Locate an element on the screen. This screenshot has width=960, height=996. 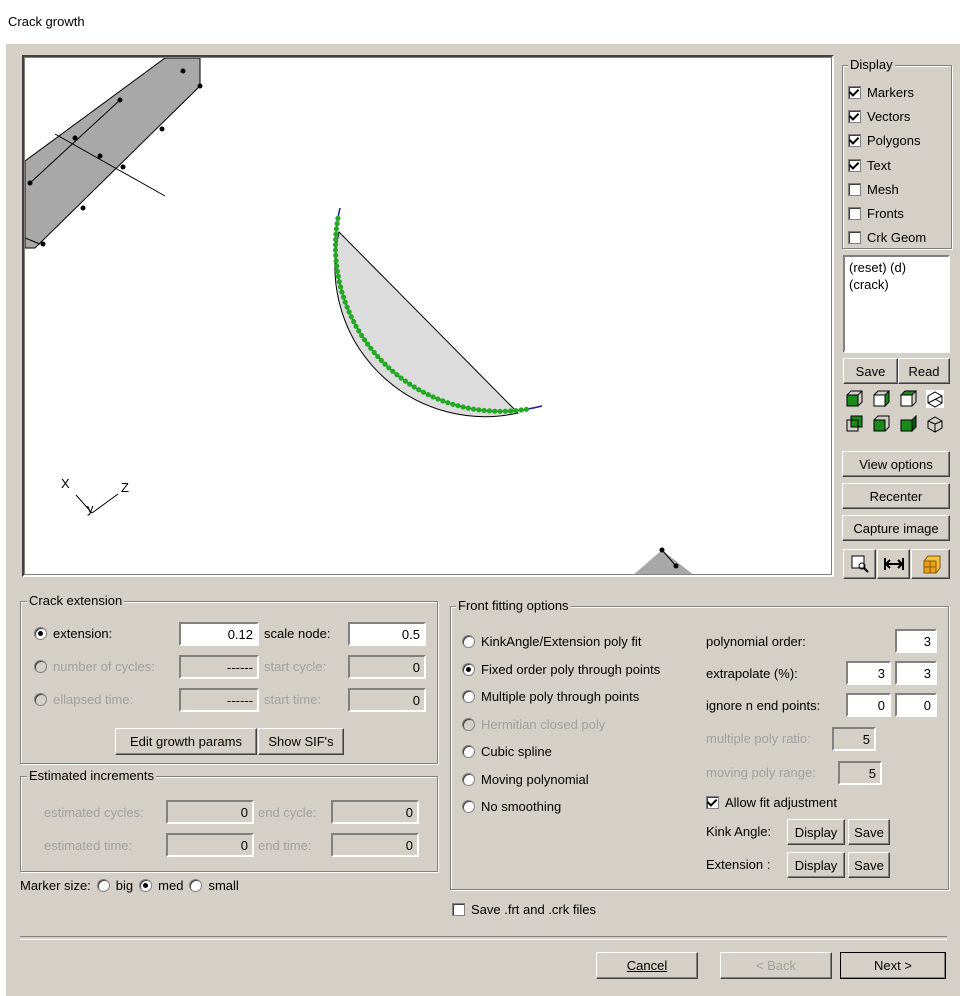
fit-option-2: Multiple poly through points is located at coordinates (561, 697).